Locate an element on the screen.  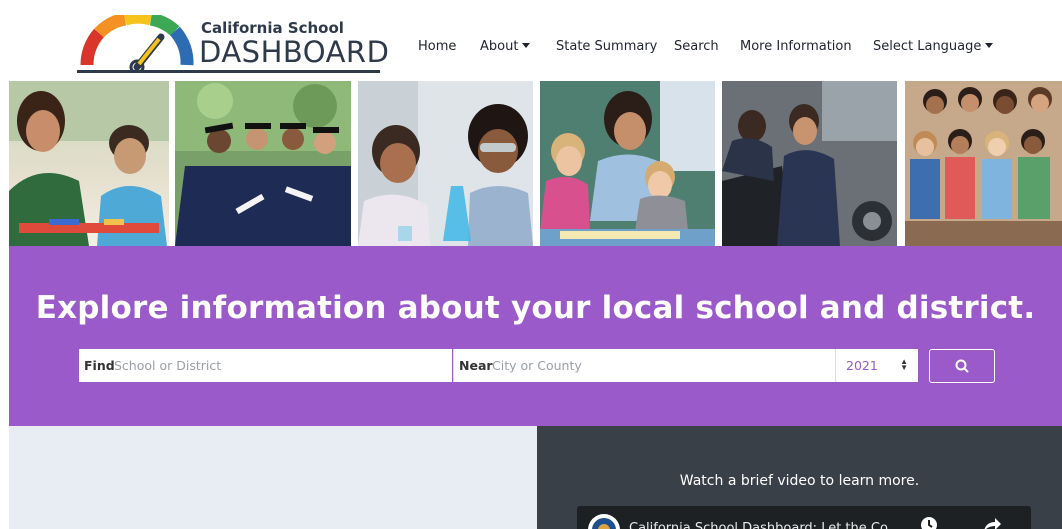
find-field: Find is located at coordinates (265, 365).